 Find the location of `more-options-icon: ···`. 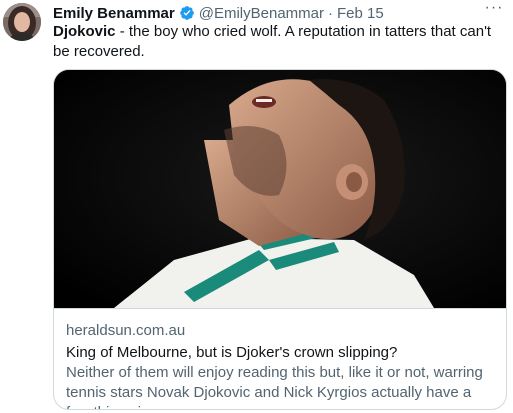

more-options-icon: ··· is located at coordinates (494, 9).